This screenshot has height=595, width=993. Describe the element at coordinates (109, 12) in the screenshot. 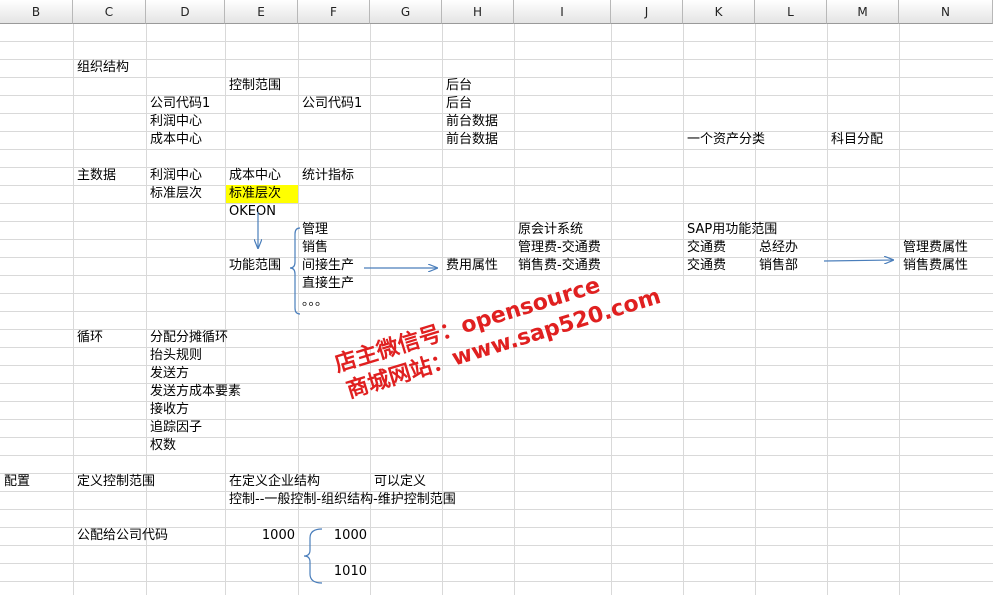

I see `column-header-c: C` at that location.